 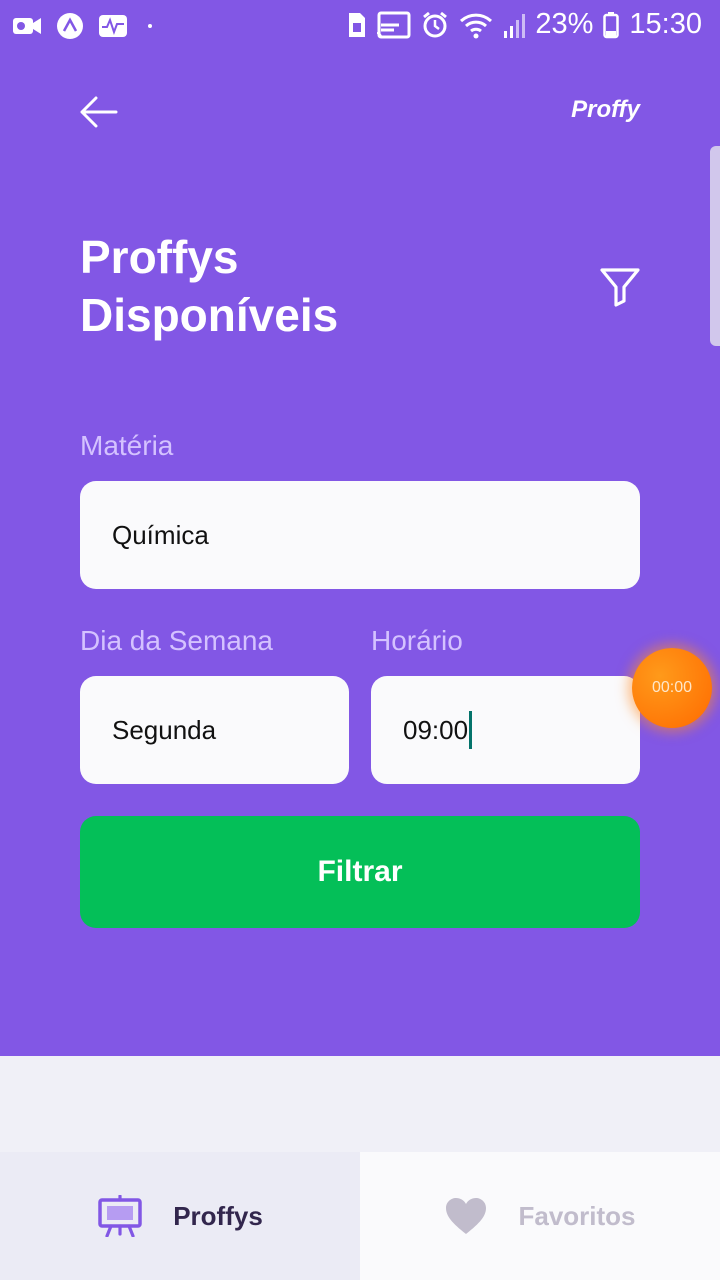 What do you see at coordinates (127, 445) in the screenshot?
I see `subject-label: Matéria` at bounding box center [127, 445].